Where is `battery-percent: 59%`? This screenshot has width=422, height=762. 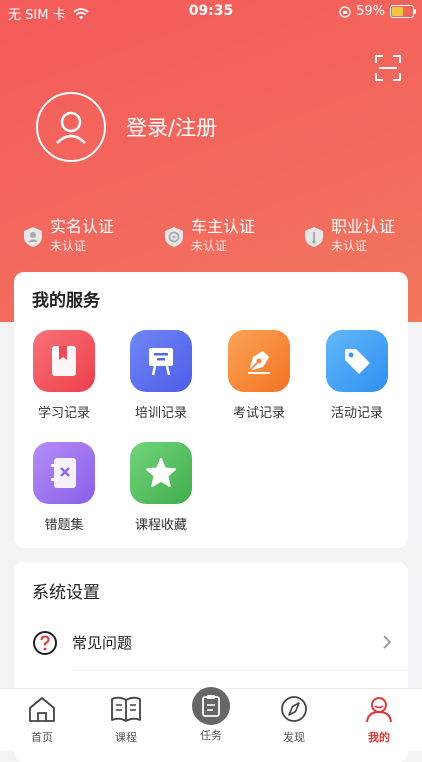
battery-percent: 59% is located at coordinates (370, 11).